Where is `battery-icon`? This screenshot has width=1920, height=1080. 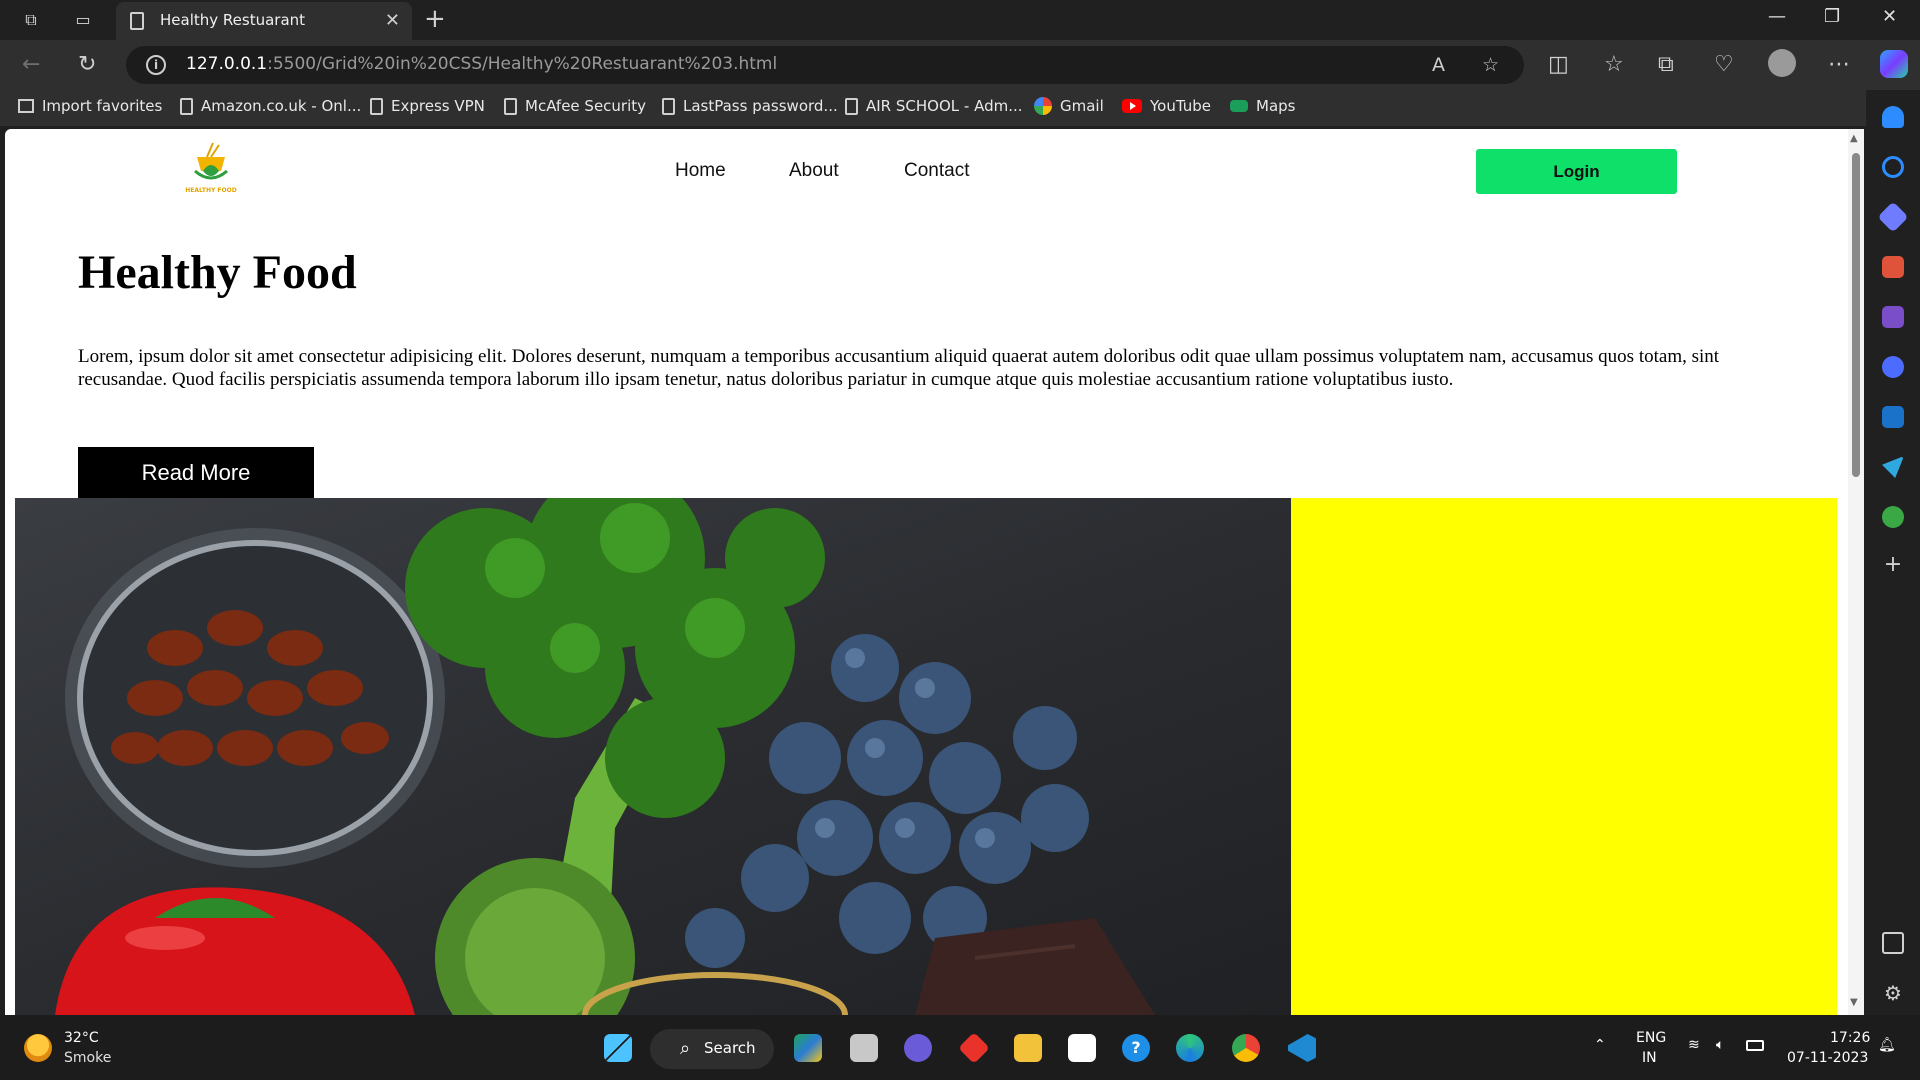 battery-icon is located at coordinates (1755, 1045).